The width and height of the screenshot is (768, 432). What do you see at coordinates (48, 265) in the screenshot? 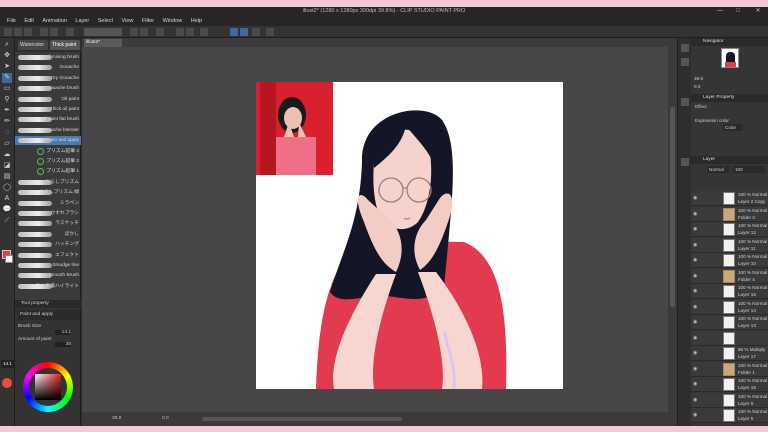
I see `brush-item: Smudge line` at bounding box center [48, 265].